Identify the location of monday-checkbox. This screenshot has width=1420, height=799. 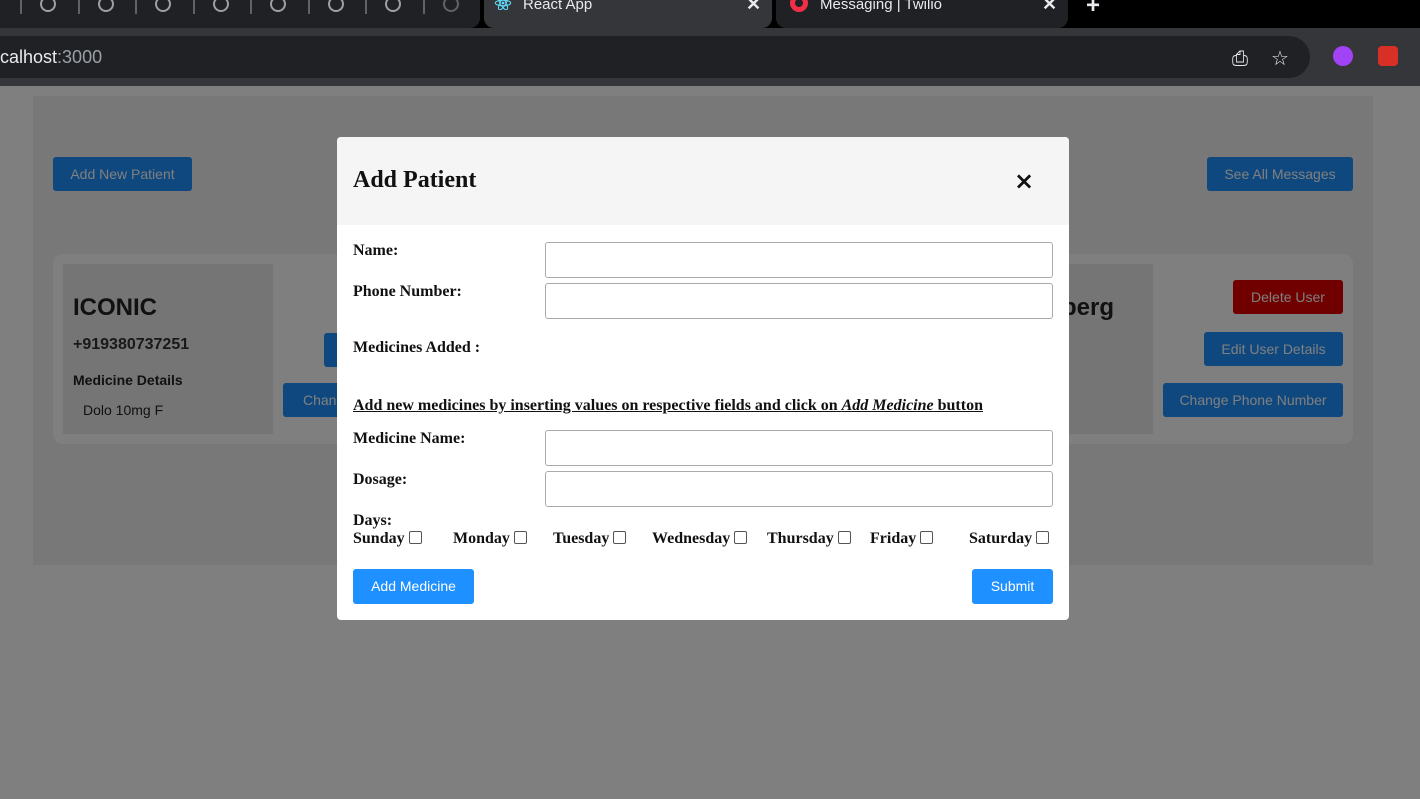
(520, 537).